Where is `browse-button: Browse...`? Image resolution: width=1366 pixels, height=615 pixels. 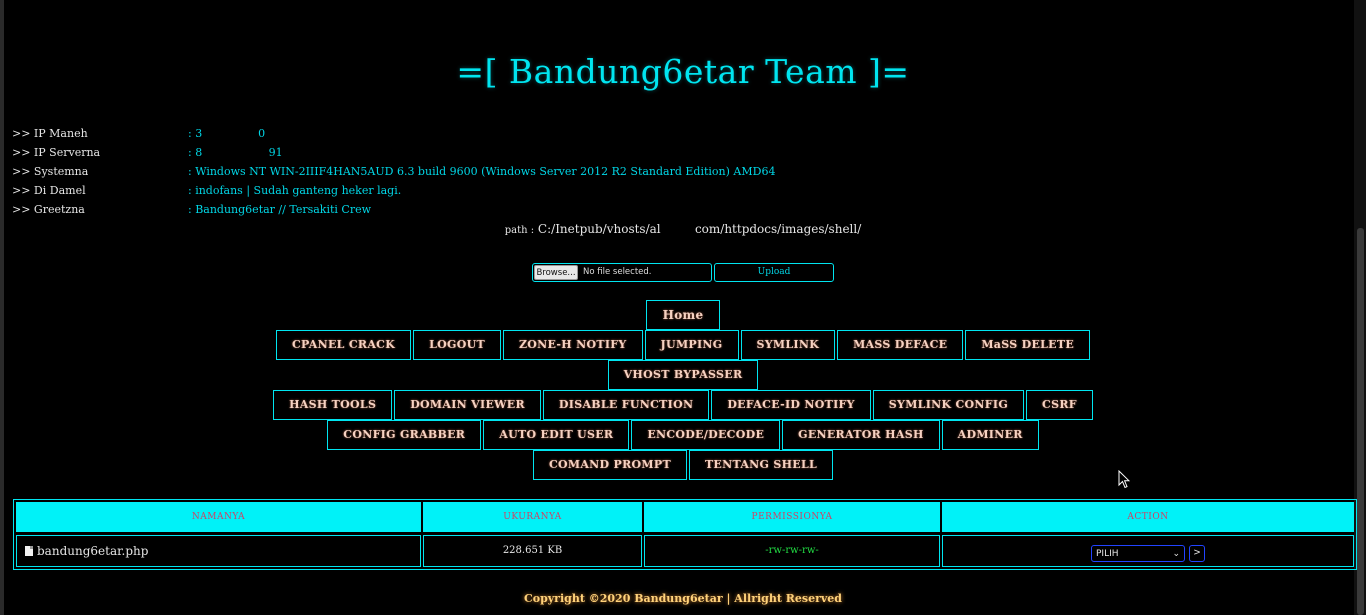 browse-button: Browse... is located at coordinates (556, 272).